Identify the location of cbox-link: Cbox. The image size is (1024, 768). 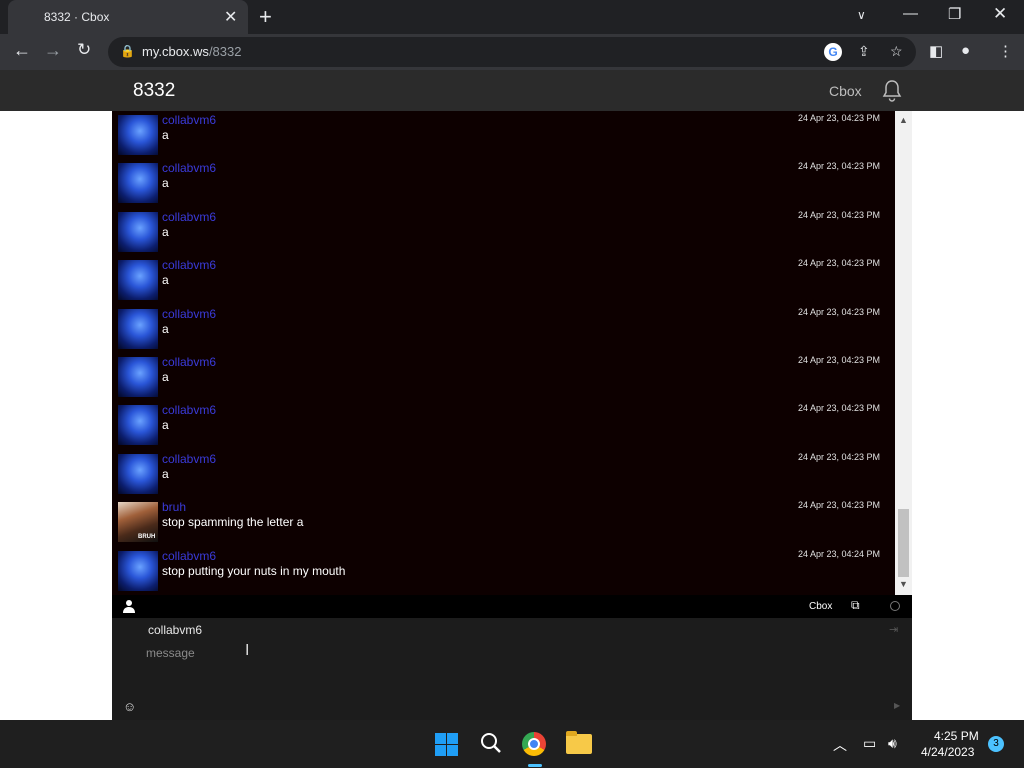
(845, 91).